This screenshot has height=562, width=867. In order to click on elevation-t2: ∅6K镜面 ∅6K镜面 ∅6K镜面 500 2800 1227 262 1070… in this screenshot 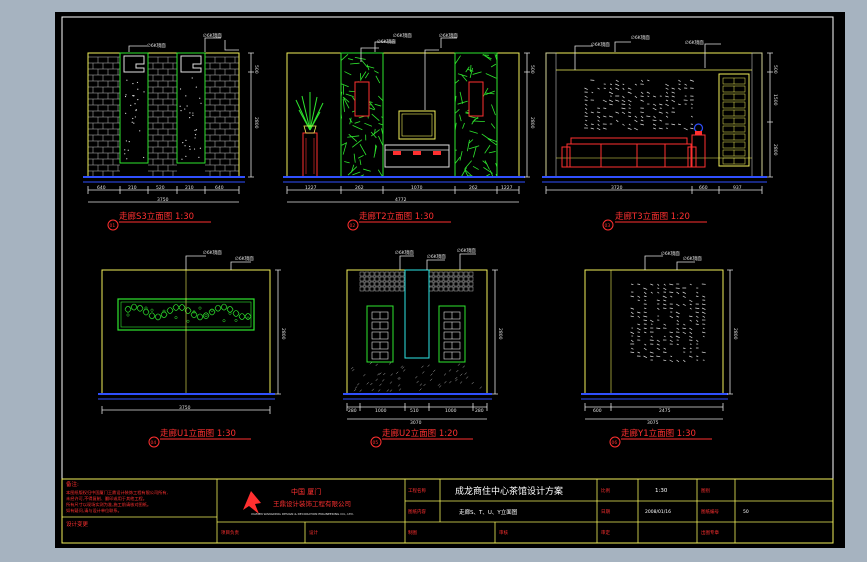, I will do `click(409, 131)`.